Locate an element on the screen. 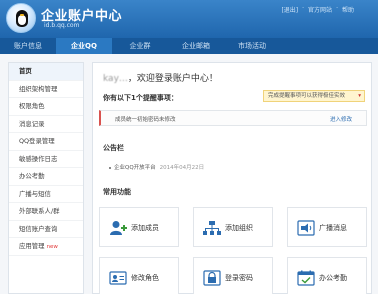 The image size is (378, 294). announcement-item: 企业QQ开放平台 2014年04月22日 is located at coordinates (156, 167).